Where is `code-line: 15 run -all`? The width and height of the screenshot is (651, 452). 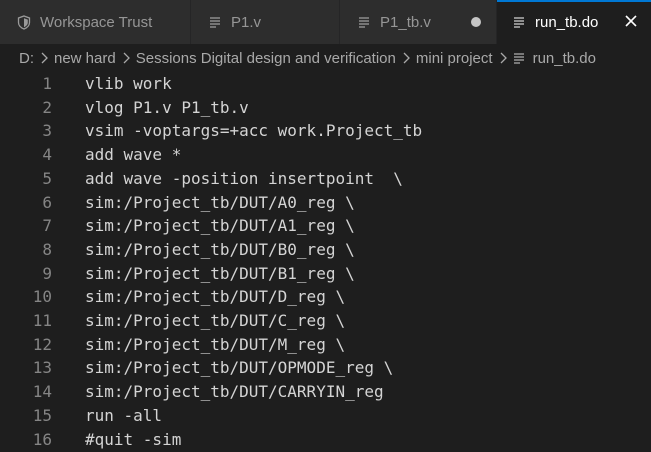 code-line: 15 run -all is located at coordinates (325, 416).